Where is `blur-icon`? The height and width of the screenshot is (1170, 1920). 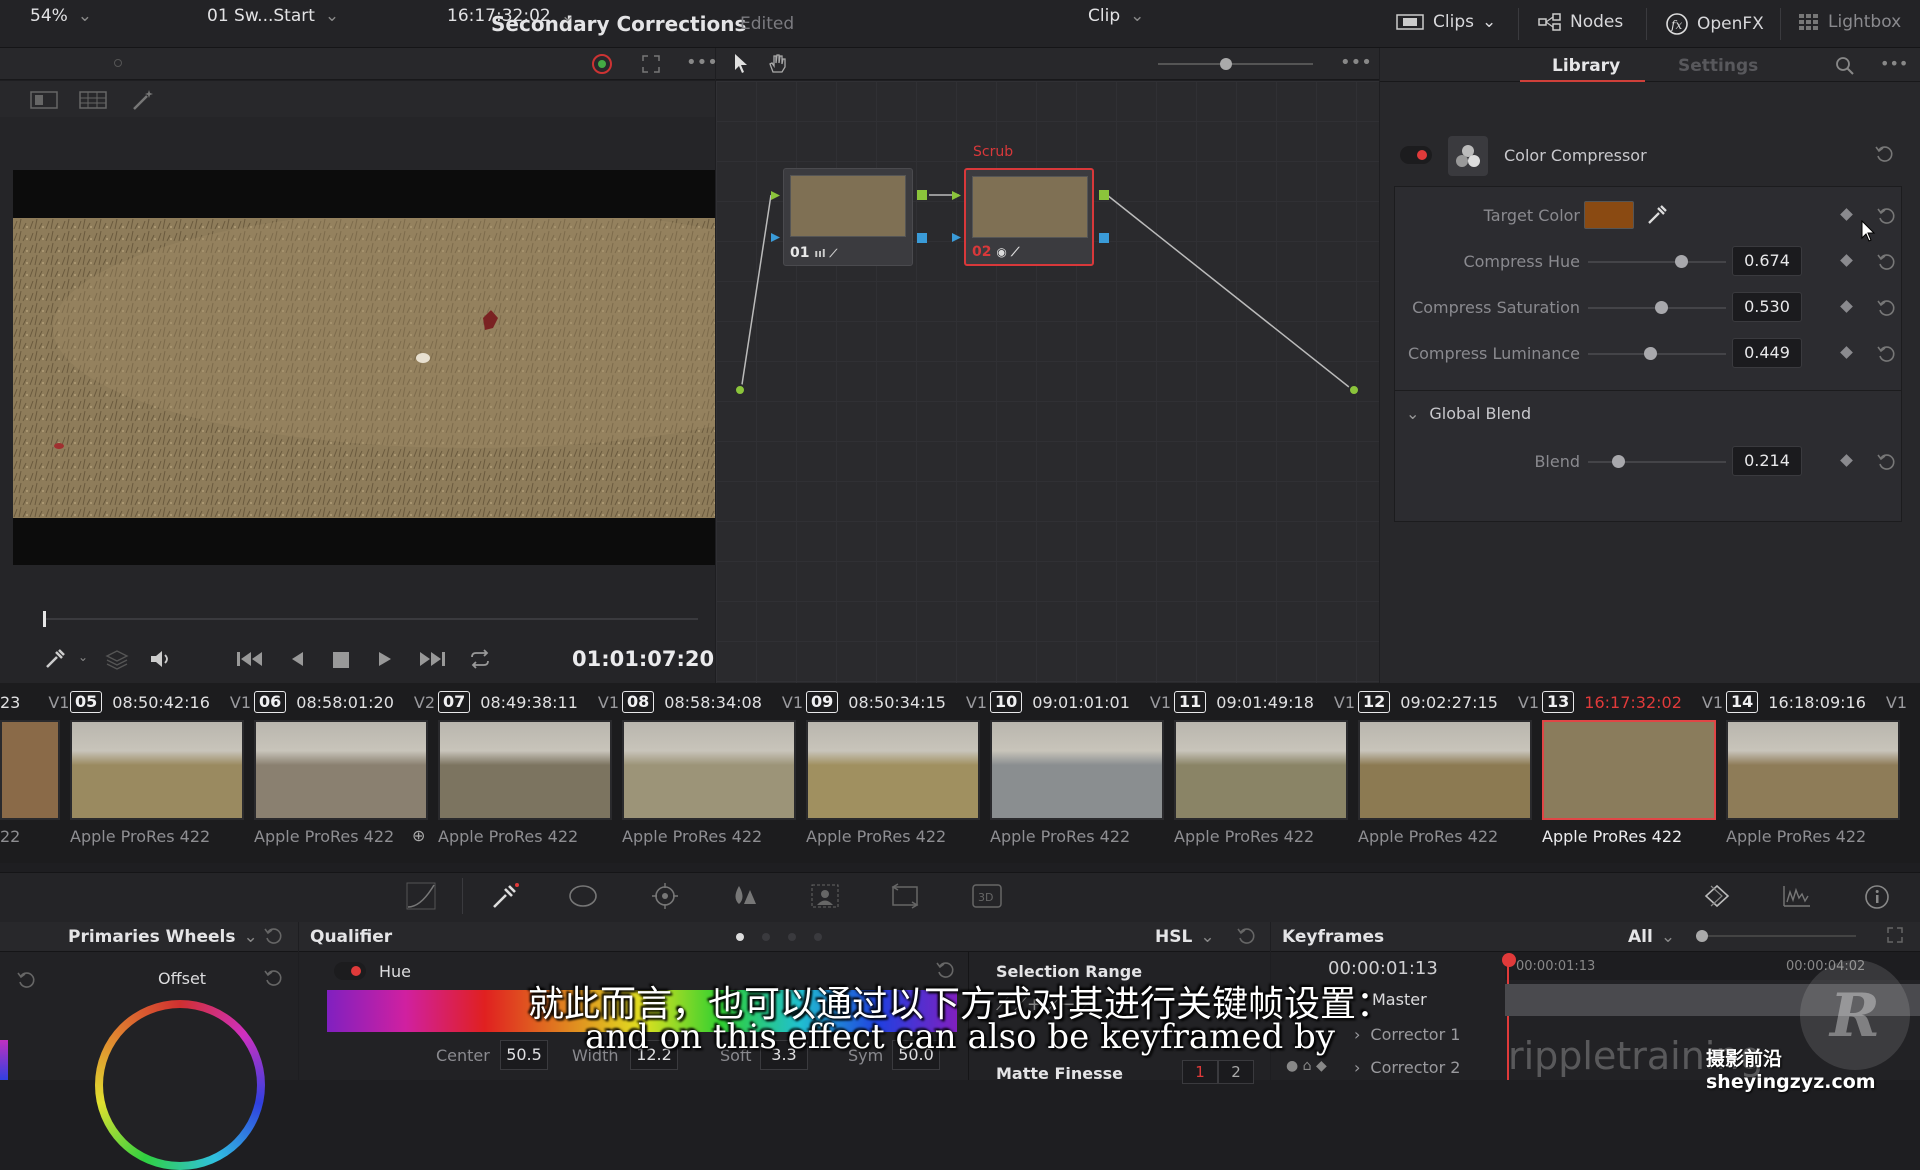 blur-icon is located at coordinates (745, 896).